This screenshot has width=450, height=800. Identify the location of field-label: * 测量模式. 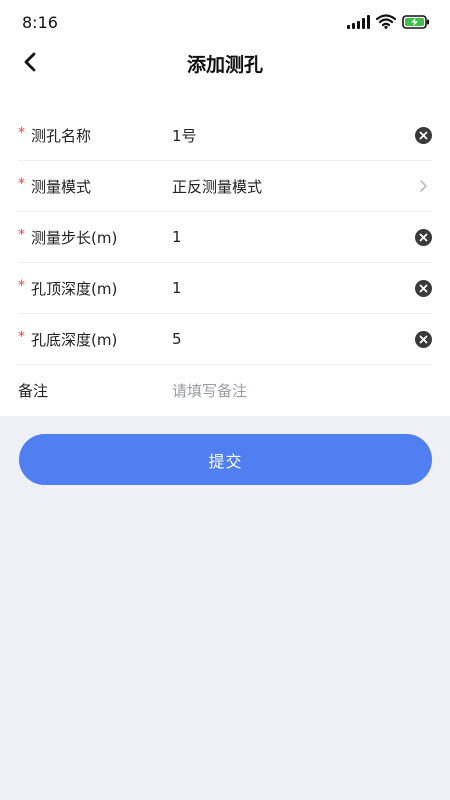
(95, 186).